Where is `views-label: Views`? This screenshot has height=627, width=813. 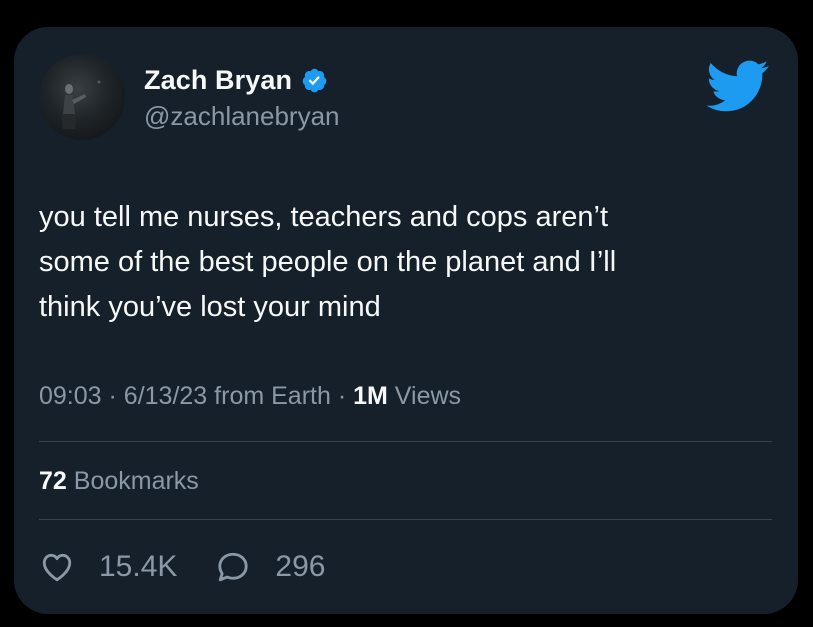
views-label: Views is located at coordinates (428, 396).